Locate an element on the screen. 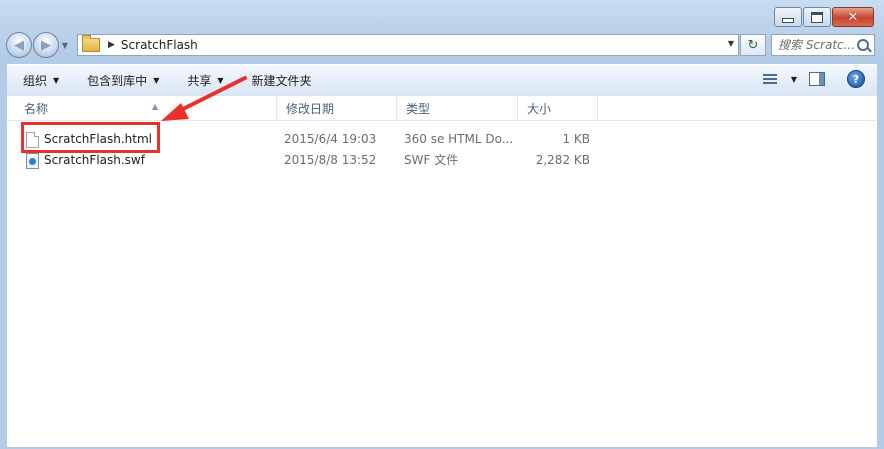 Image resolution: width=884 pixels, height=449 pixels. file-type: SWF 文件 is located at coordinates (431, 160).